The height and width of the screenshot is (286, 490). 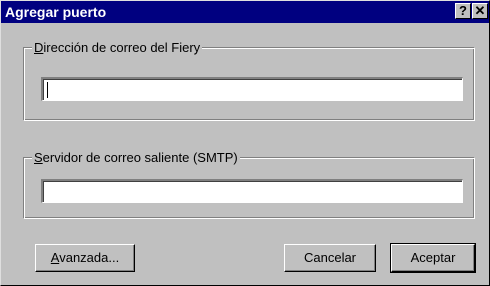 What do you see at coordinates (245, 12) in the screenshot?
I see `title-bar: Agregar puerto ? ✕` at bounding box center [245, 12].